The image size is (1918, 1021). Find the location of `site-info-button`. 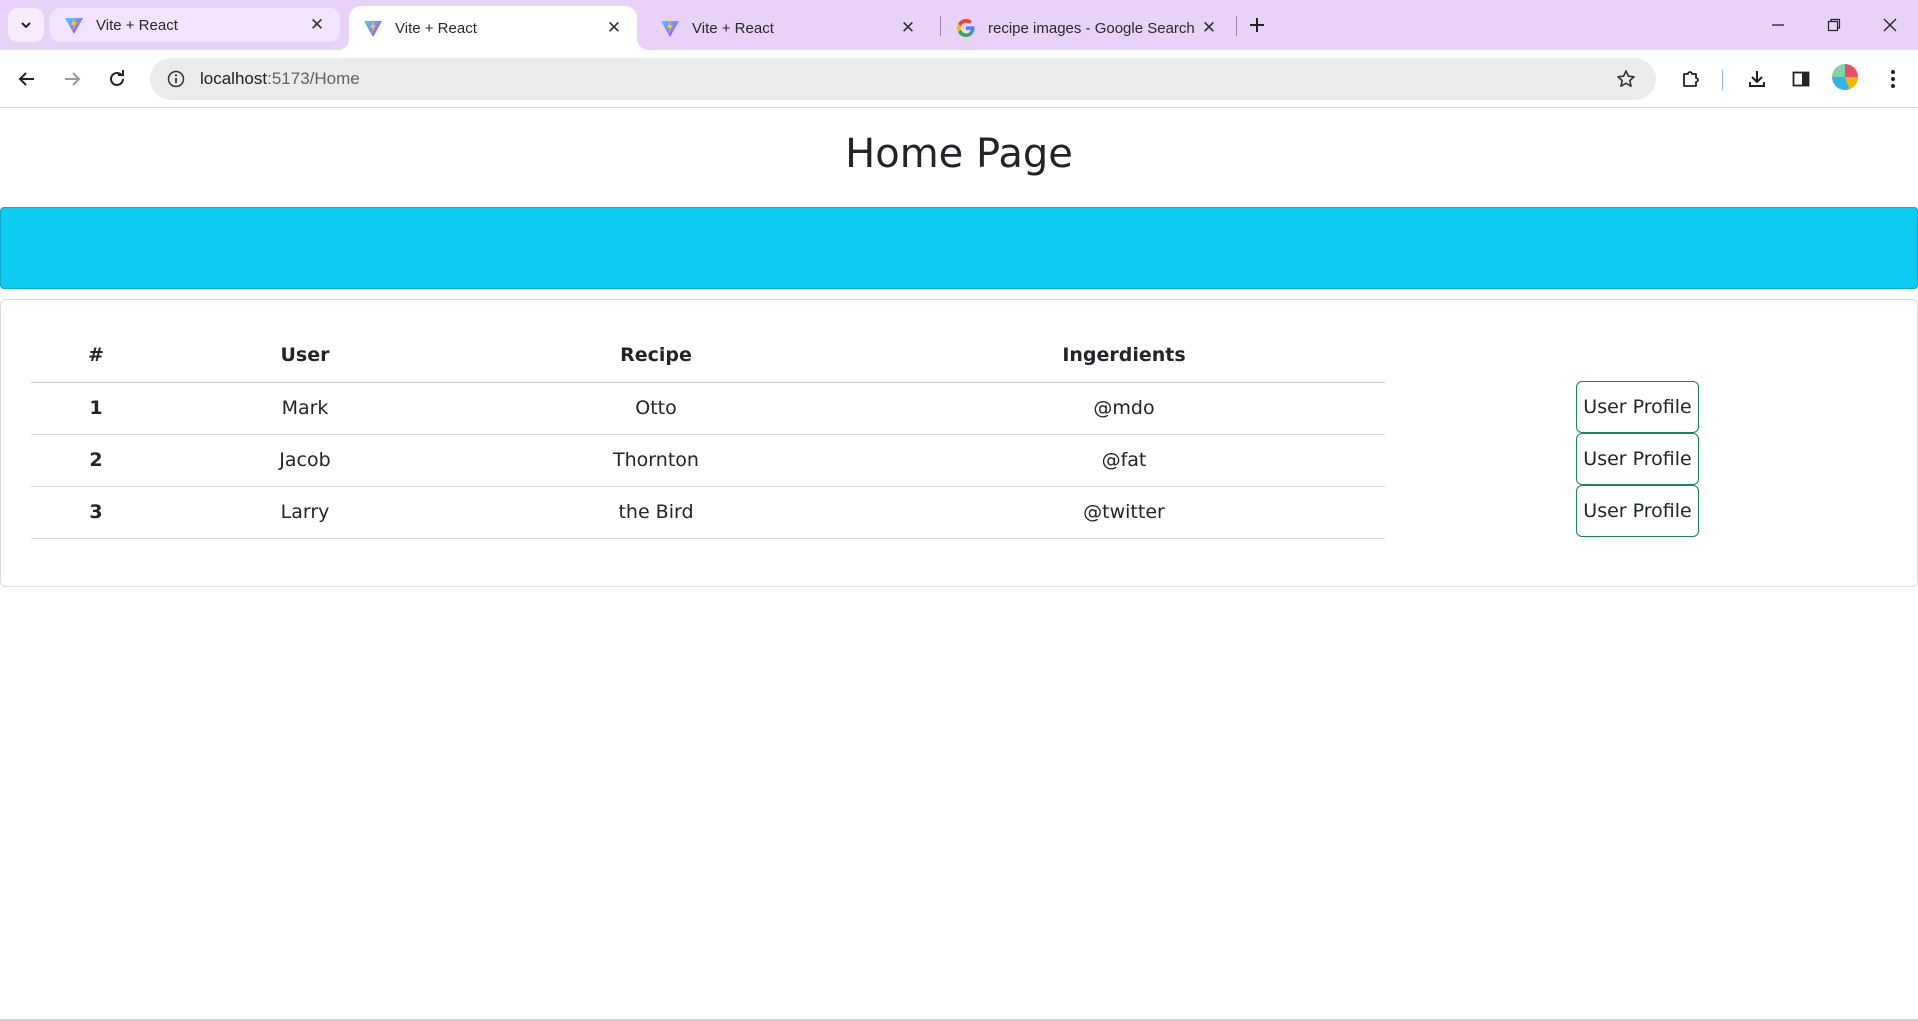

site-info-button is located at coordinates (176, 79).